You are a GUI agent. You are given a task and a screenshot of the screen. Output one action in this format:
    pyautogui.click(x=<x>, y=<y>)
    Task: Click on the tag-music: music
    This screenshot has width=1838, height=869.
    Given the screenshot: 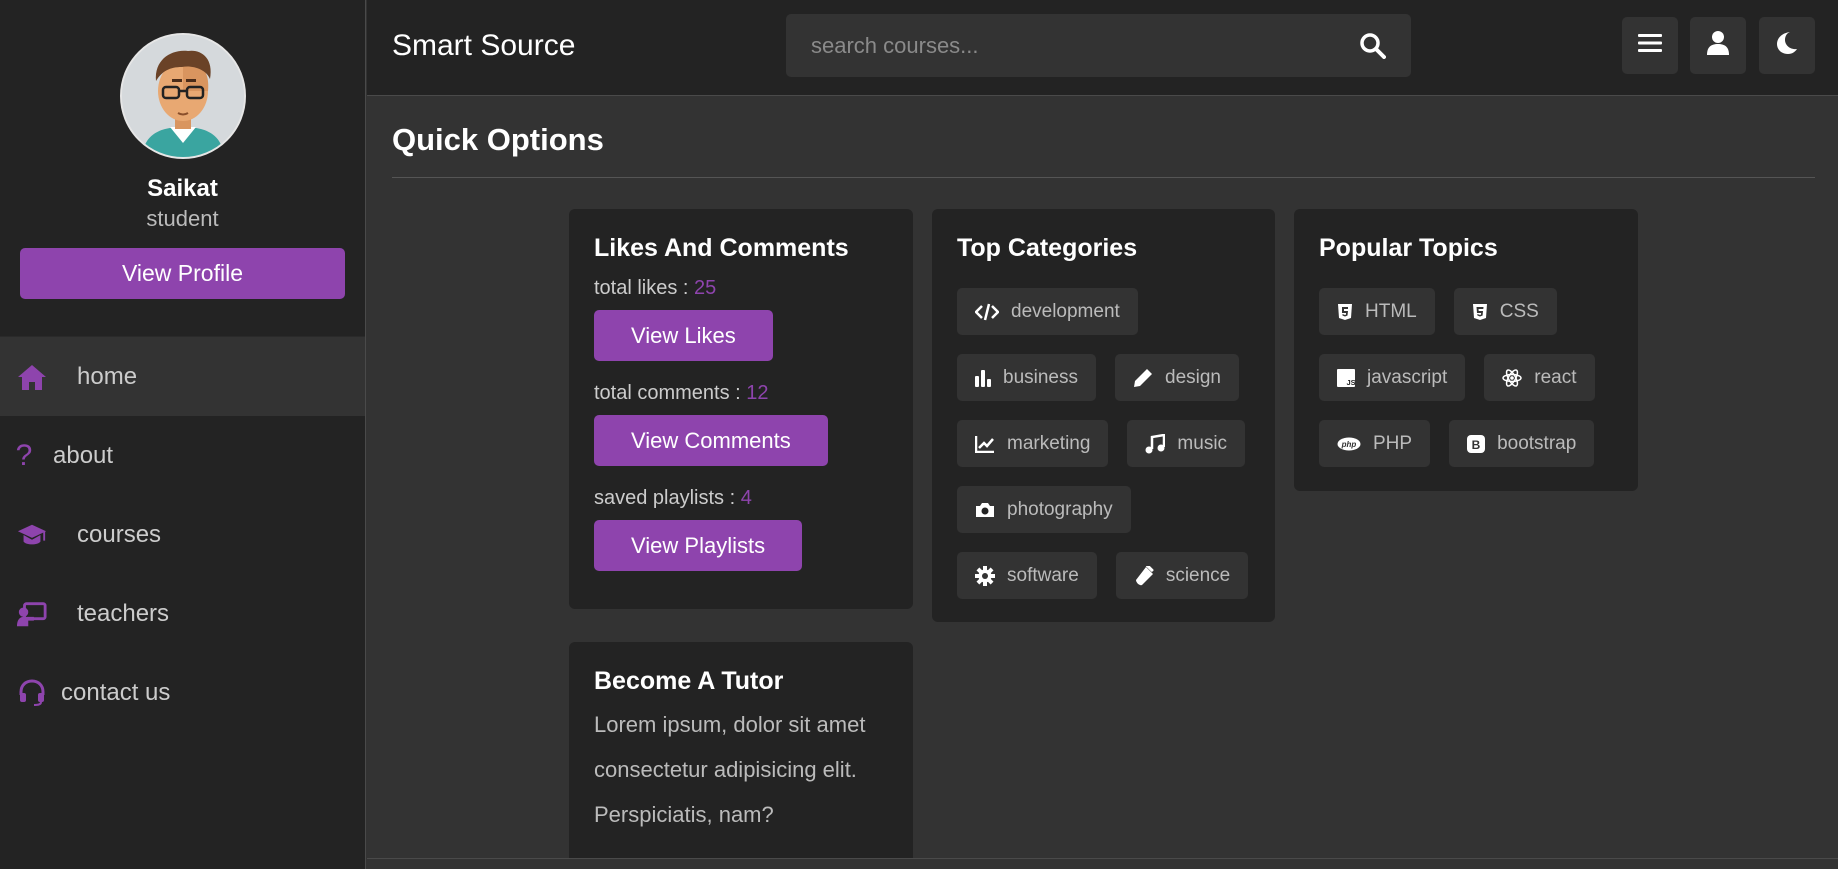 What is the action you would take?
    pyautogui.click(x=1186, y=443)
    